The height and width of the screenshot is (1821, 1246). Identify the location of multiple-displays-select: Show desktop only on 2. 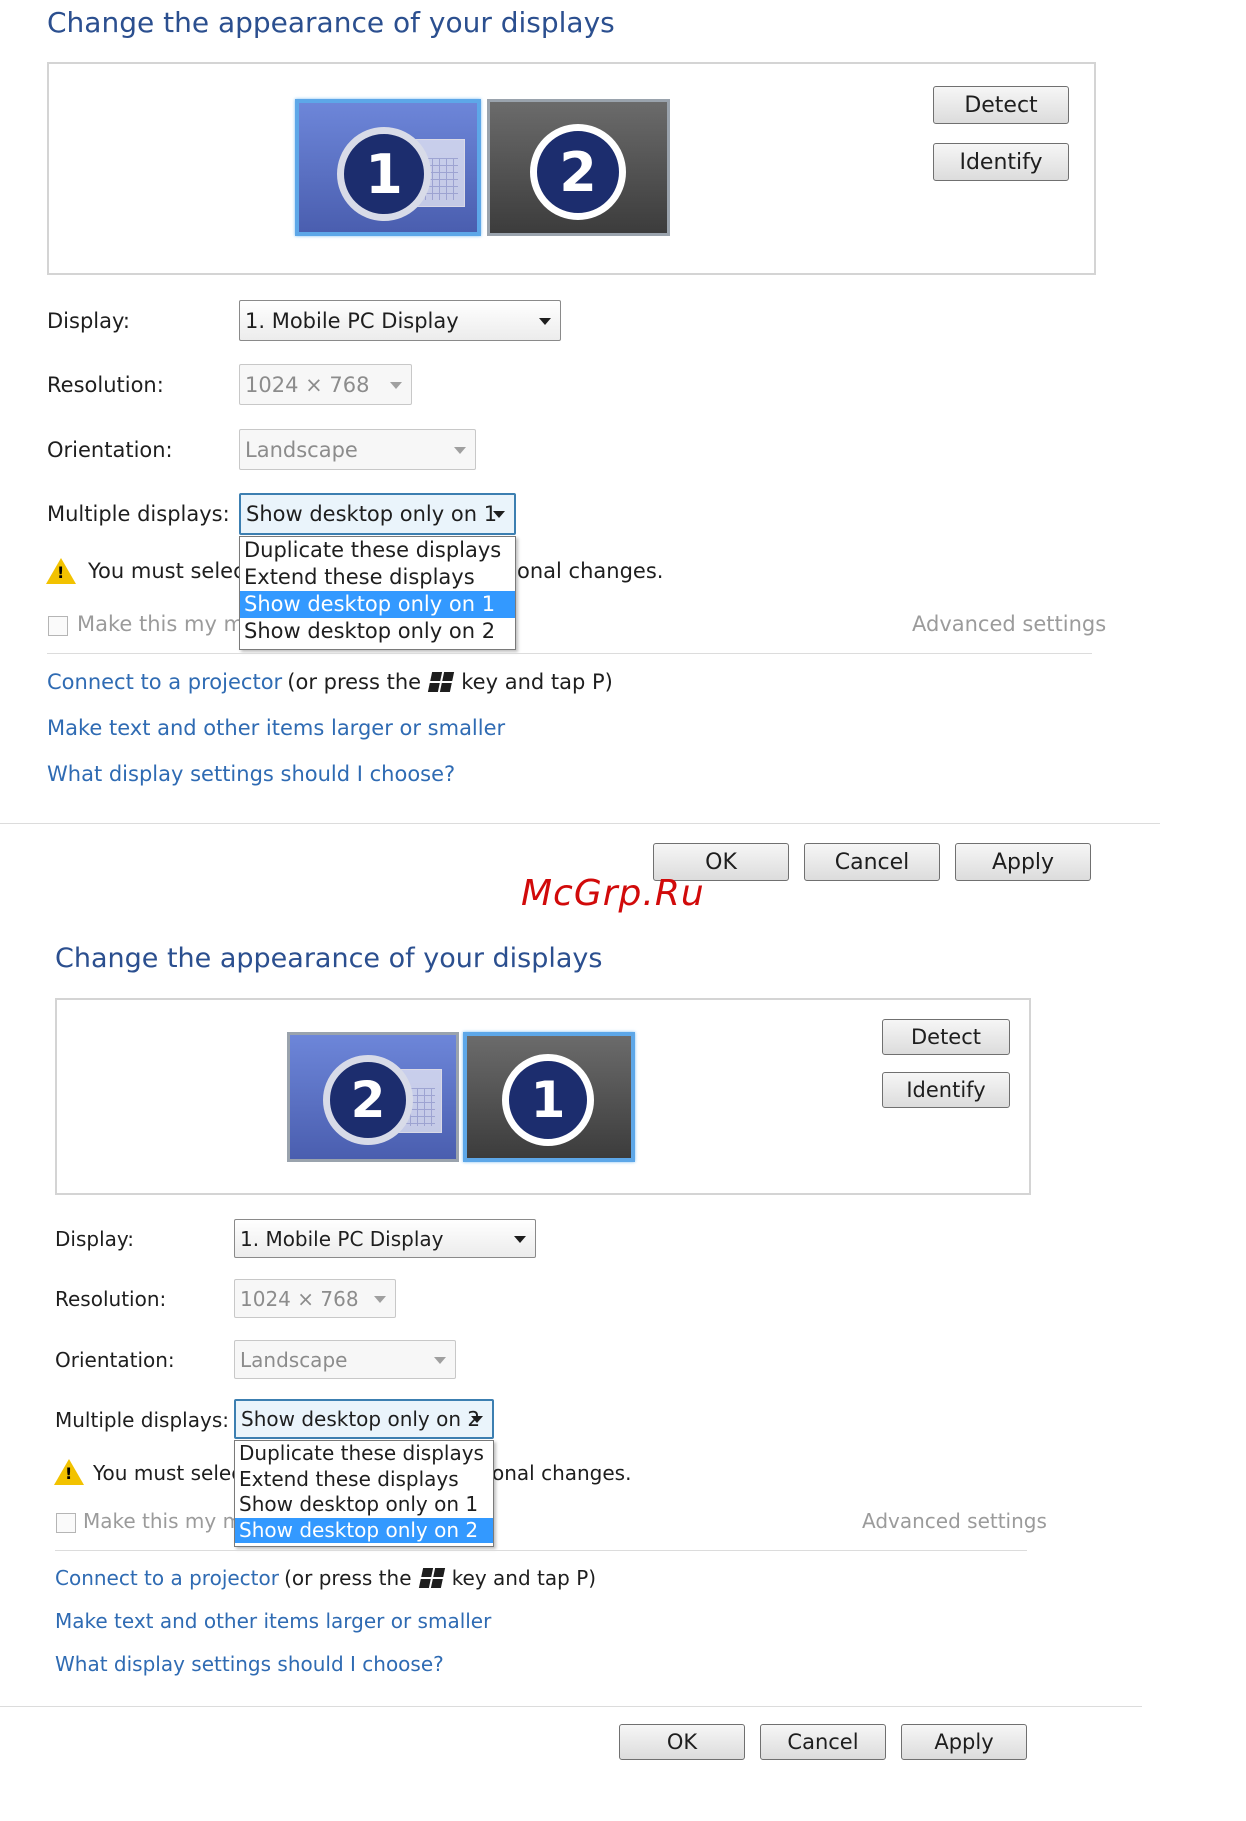
(364, 1419).